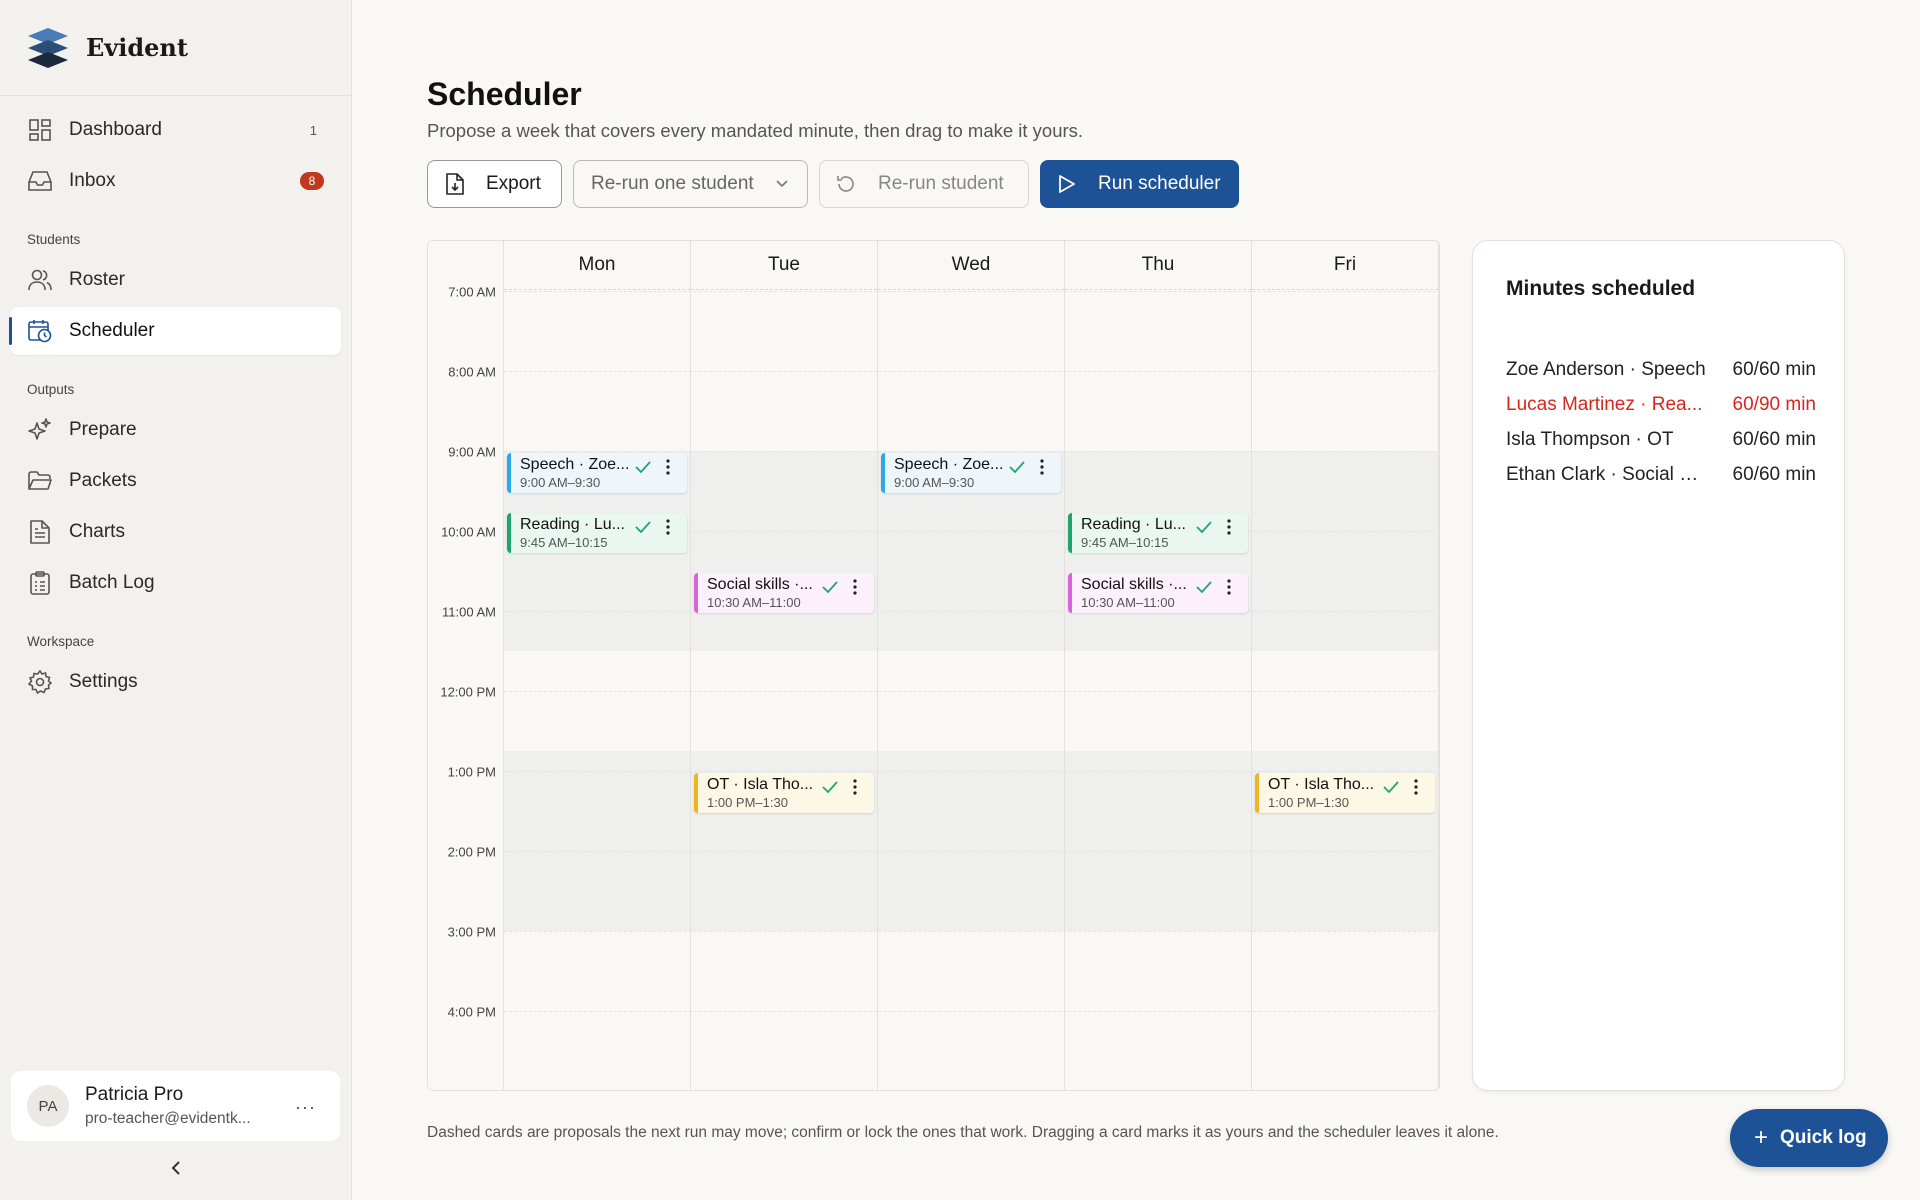 The width and height of the screenshot is (1920, 1200). Describe the element at coordinates (48, 47) in the screenshot. I see `evident-logo-icon` at that location.